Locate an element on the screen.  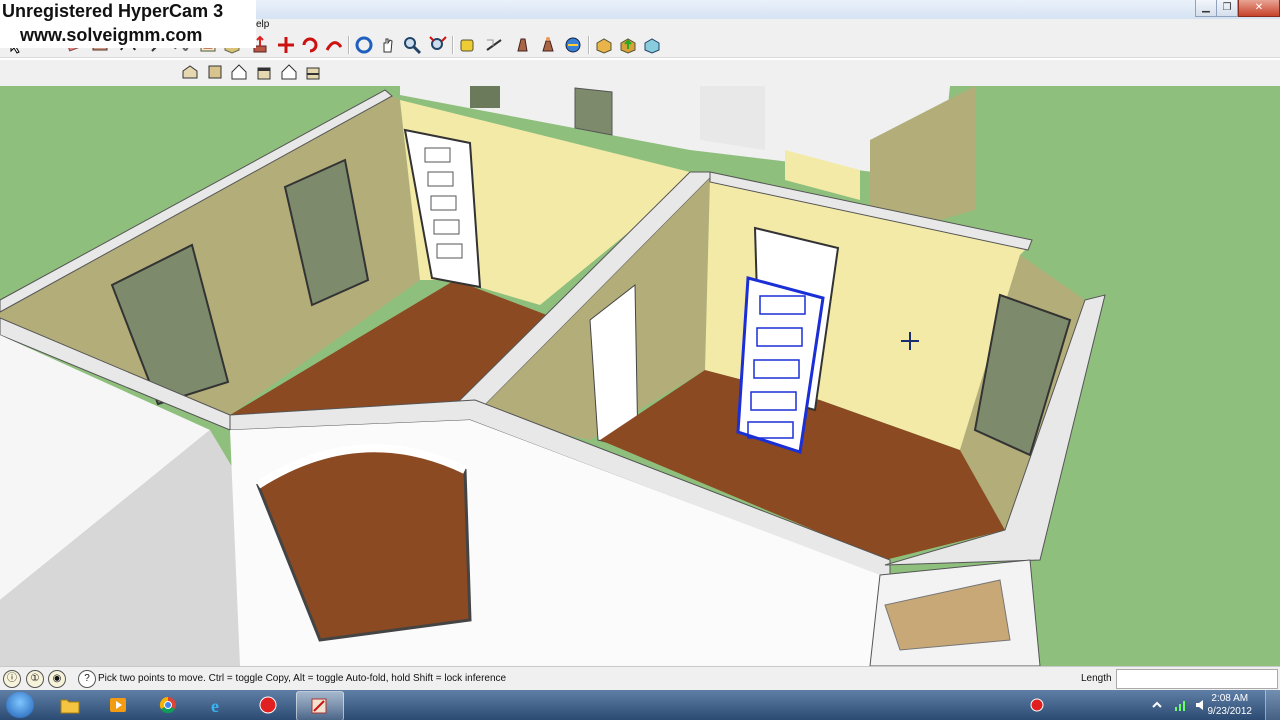
restore-icon: ❐ is located at coordinates (1227, 8).